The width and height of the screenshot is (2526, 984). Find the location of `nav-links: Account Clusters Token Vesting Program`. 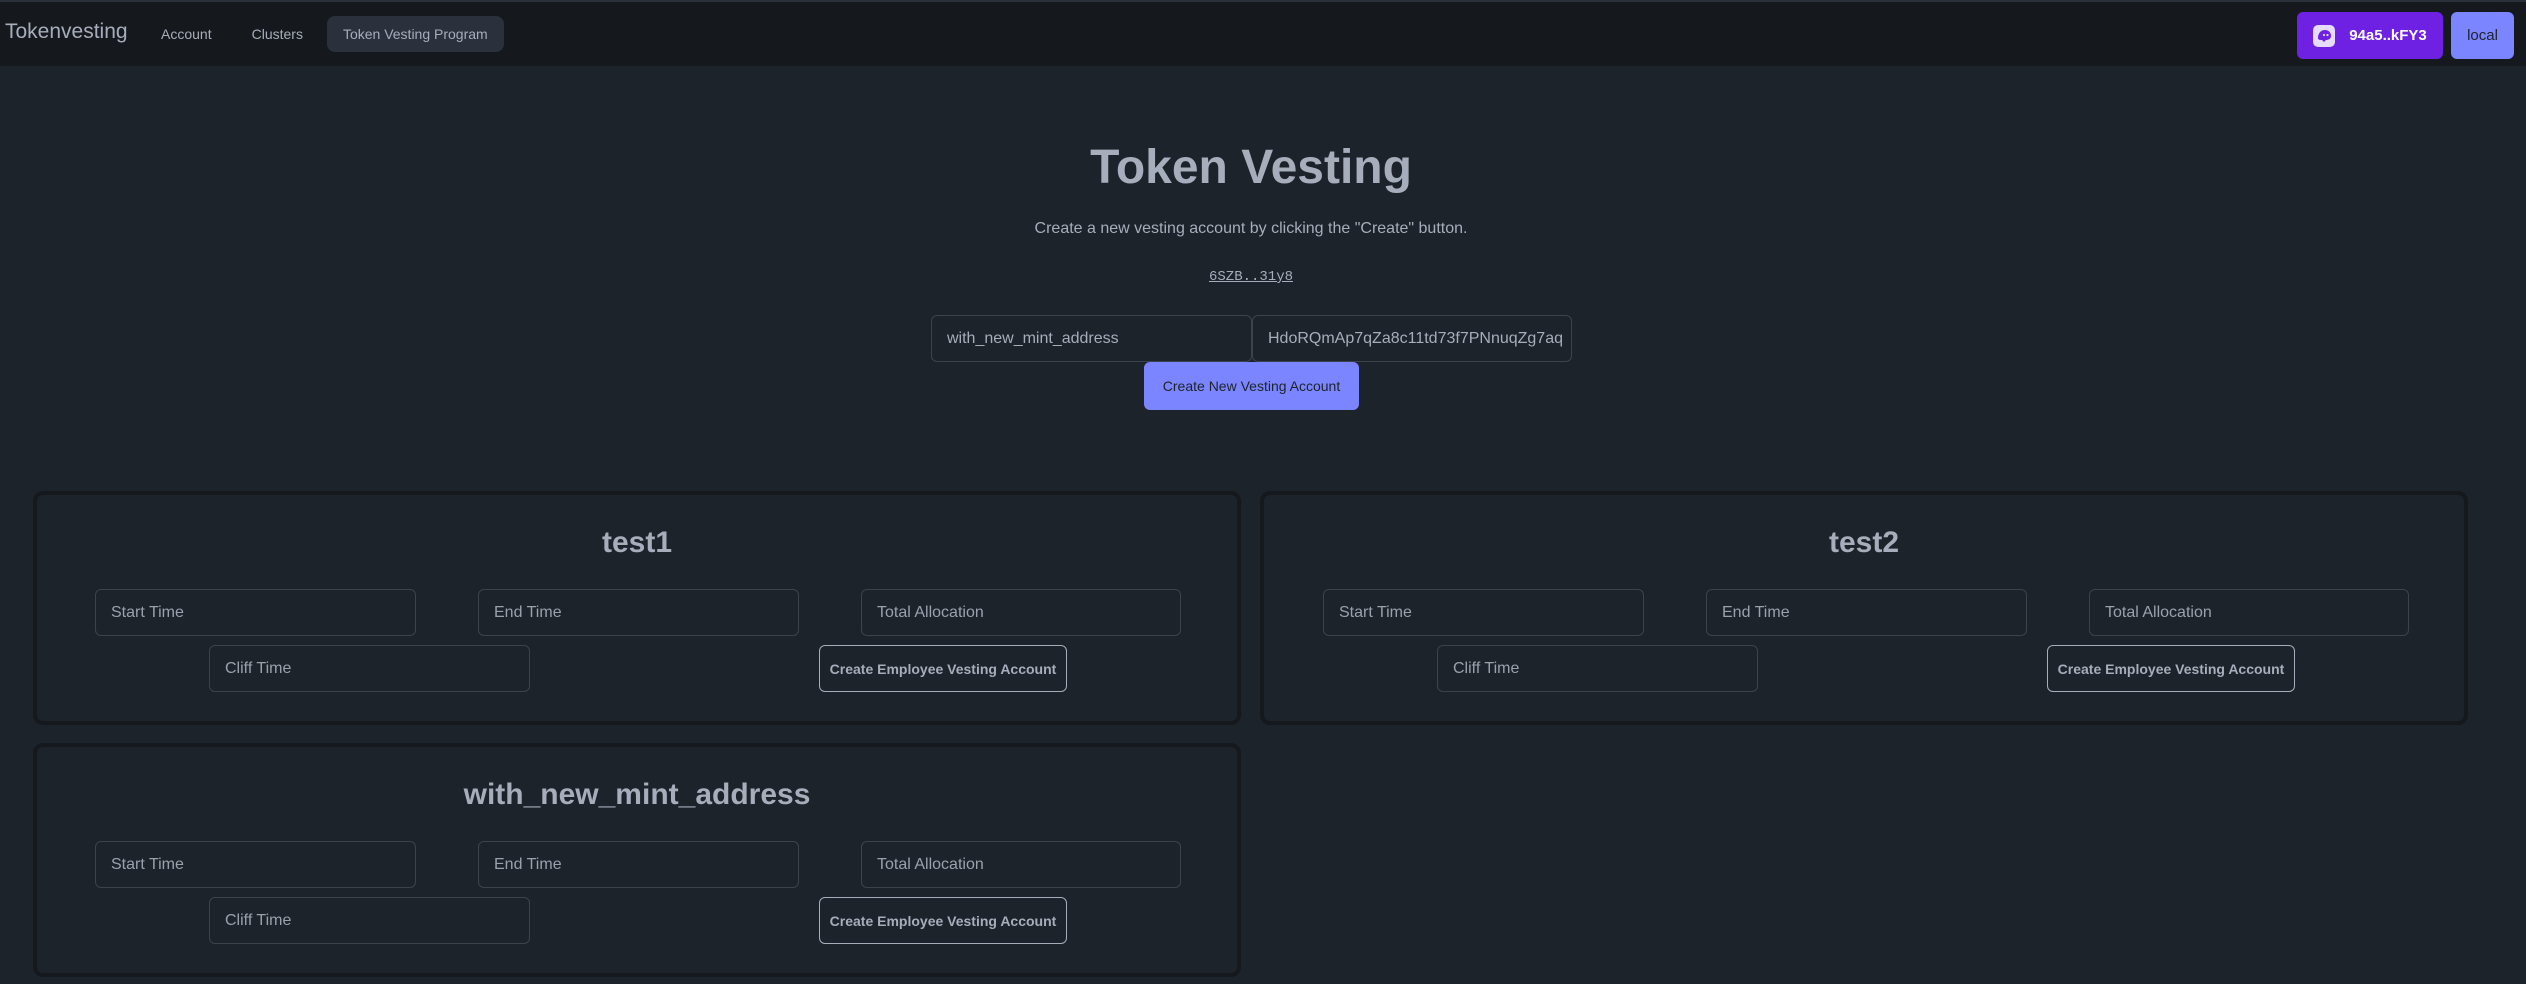

nav-links: Account Clusters Token Vesting Program is located at coordinates (324, 34).